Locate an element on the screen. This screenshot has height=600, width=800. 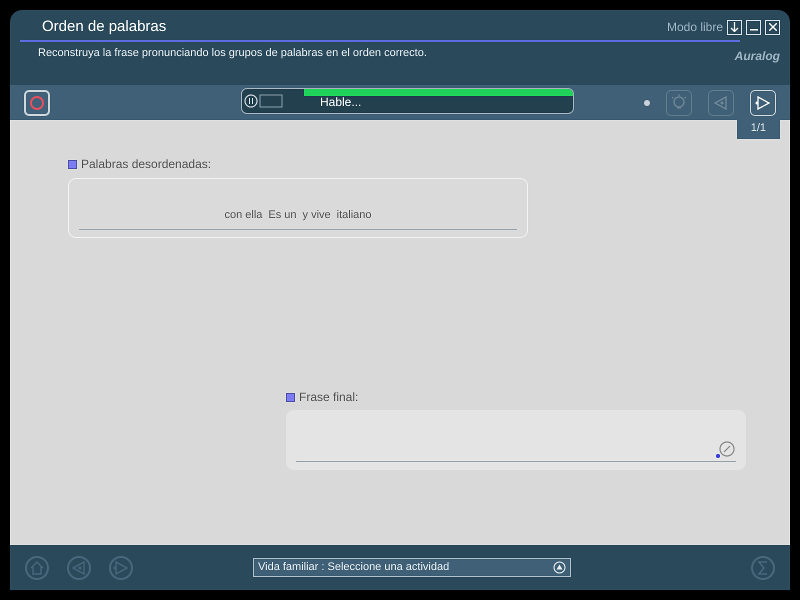
close-icon is located at coordinates (772, 27).